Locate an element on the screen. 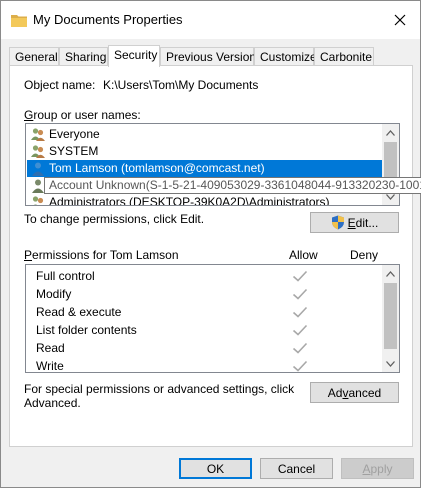  tab-customize: Customize is located at coordinates (285, 57).